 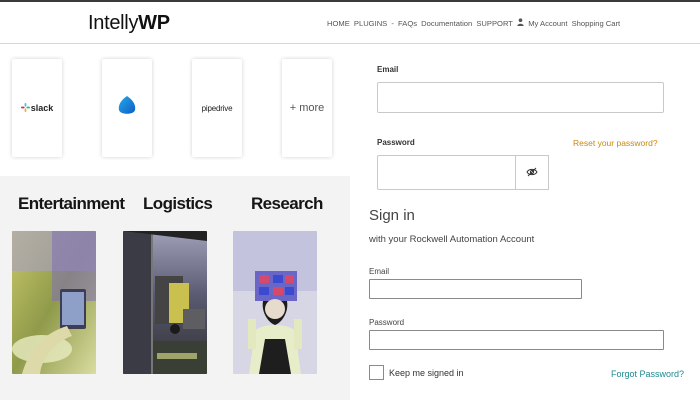 I want to click on signin-password-label: Password, so click(x=387, y=322).